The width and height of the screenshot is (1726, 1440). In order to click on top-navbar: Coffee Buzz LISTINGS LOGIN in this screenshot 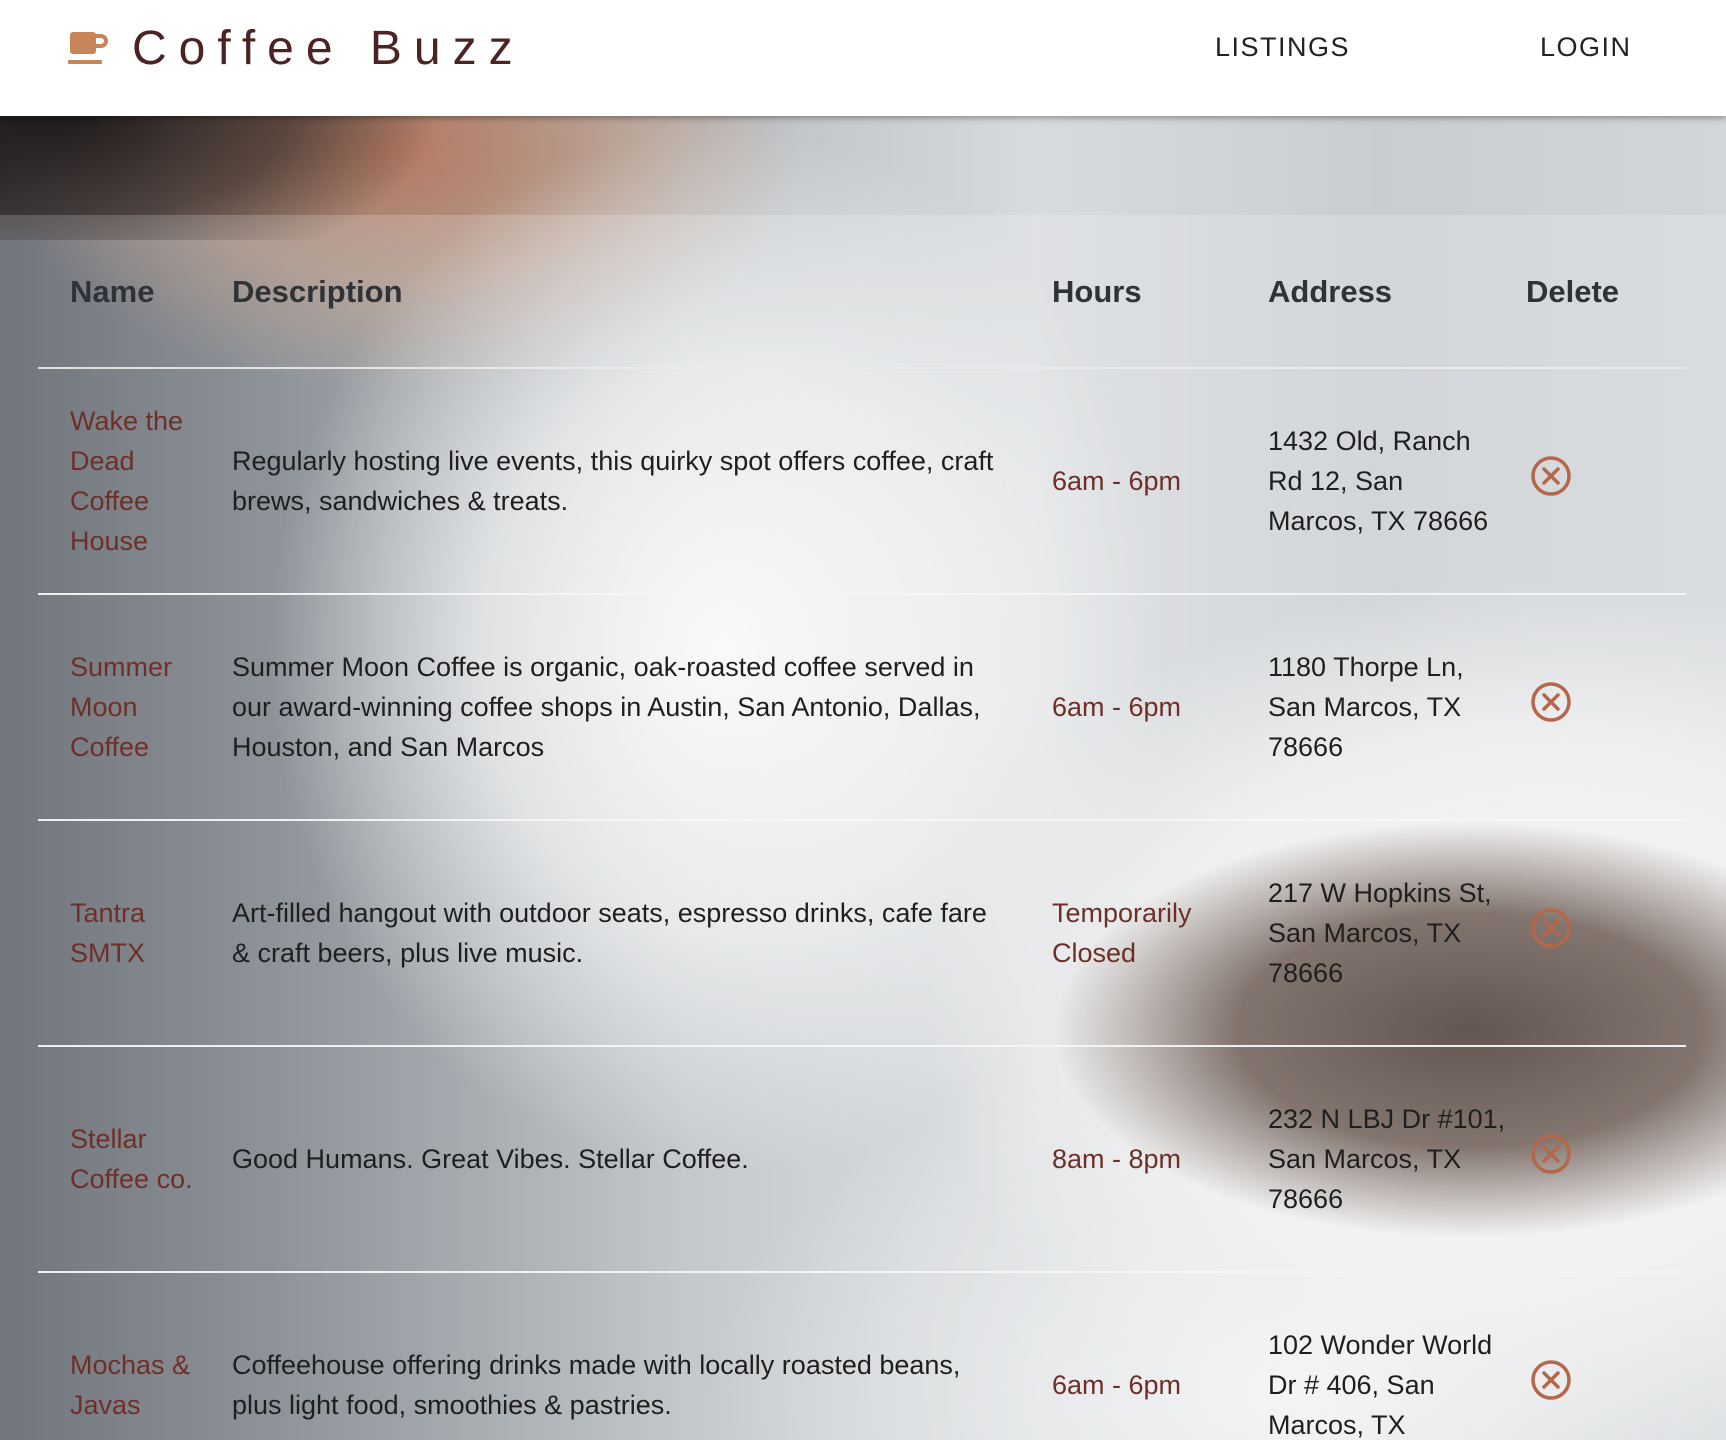, I will do `click(863, 58)`.